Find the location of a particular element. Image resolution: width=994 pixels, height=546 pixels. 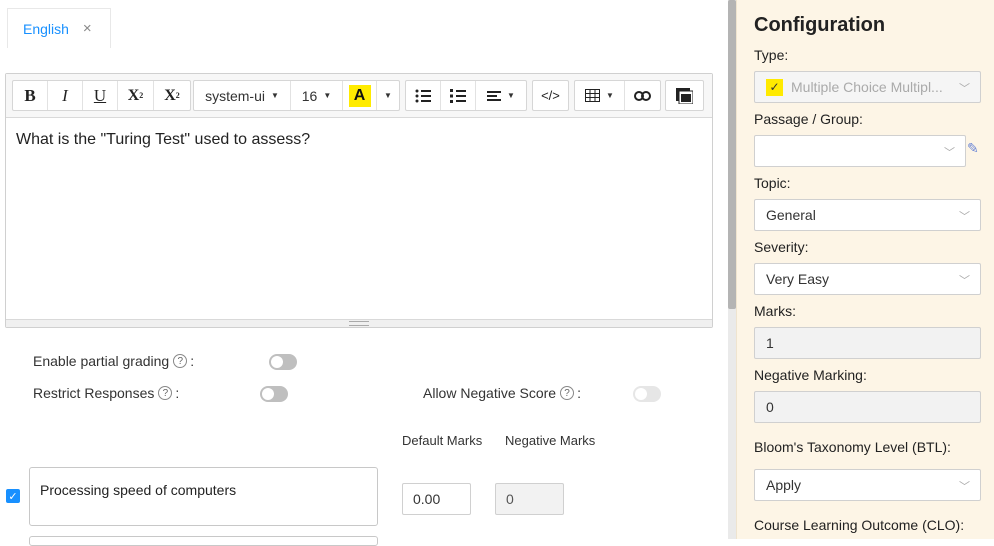

scroll-thumb is located at coordinates (732, 154).